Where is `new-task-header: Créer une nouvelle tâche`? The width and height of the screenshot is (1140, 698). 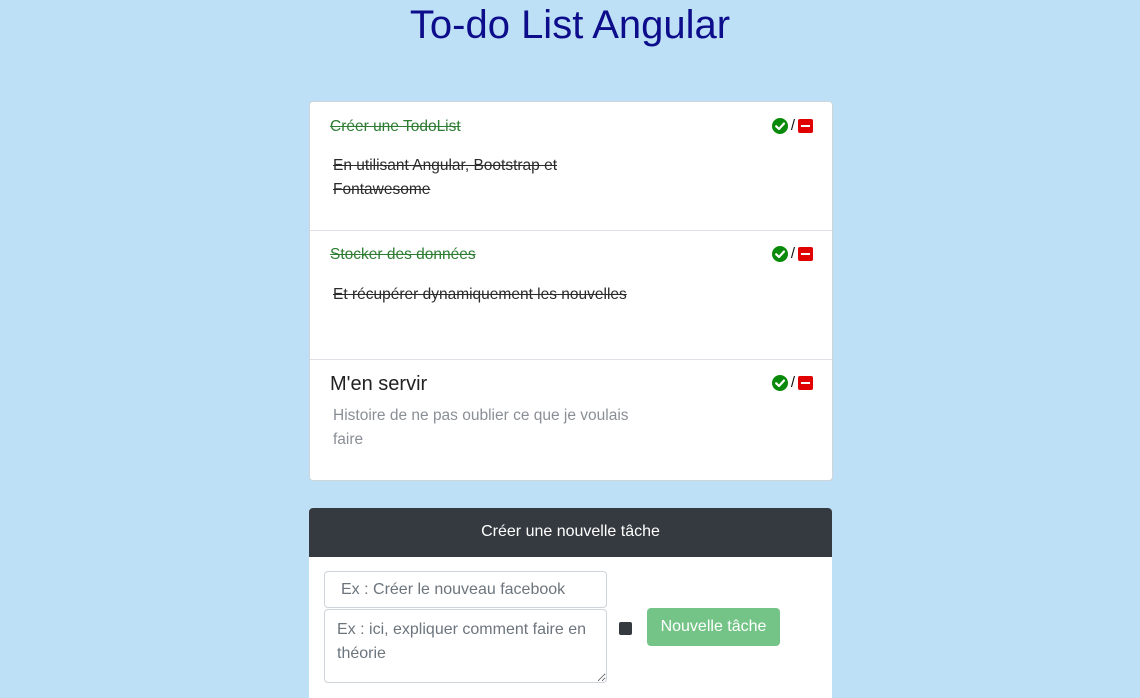 new-task-header: Créer une nouvelle tâche is located at coordinates (570, 532).